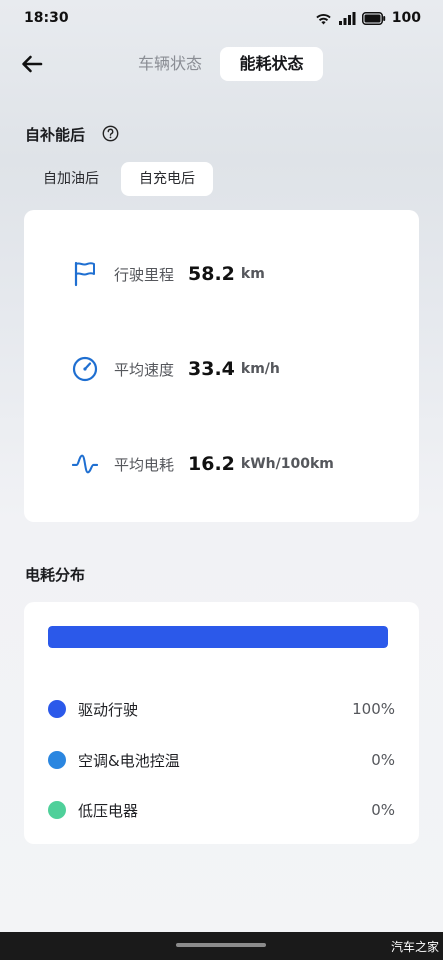 The height and width of the screenshot is (960, 443). What do you see at coordinates (373, 18) in the screenshot?
I see `battery-icon` at bounding box center [373, 18].